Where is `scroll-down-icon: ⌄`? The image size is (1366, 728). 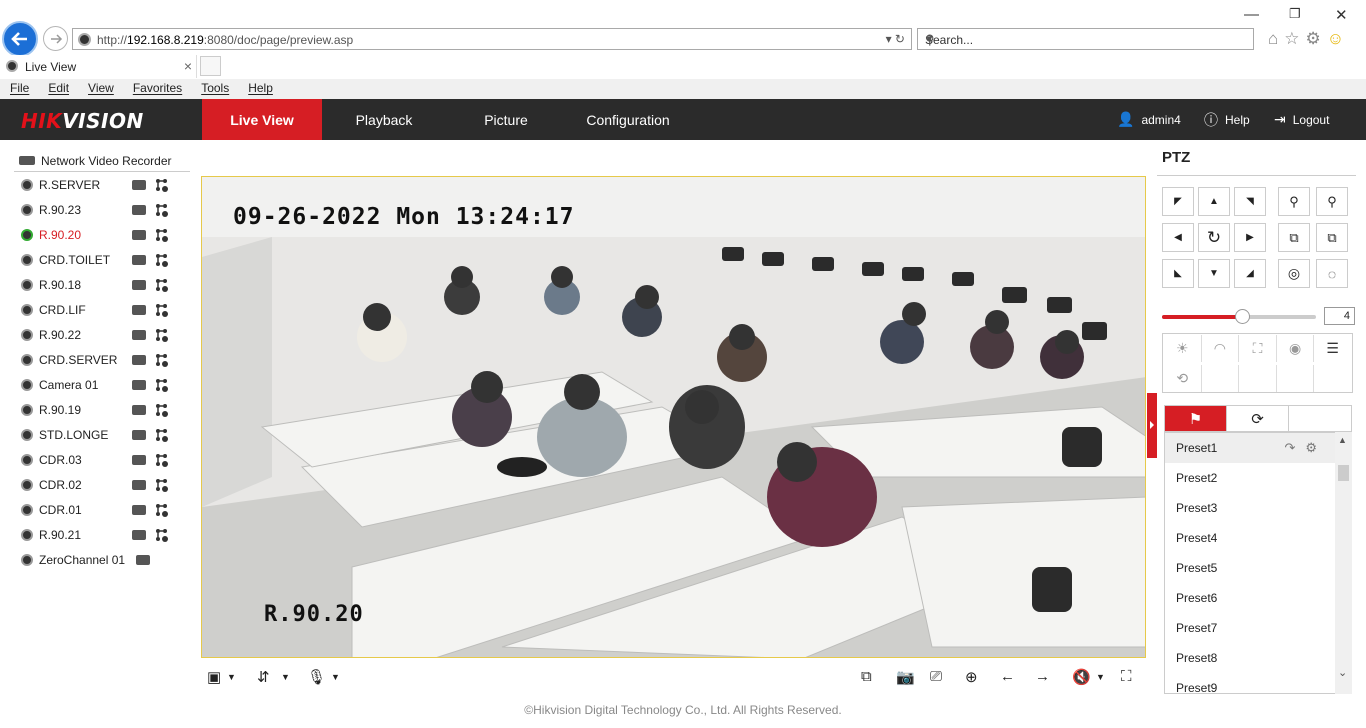 scroll-down-icon: ⌄ is located at coordinates (1342, 672).